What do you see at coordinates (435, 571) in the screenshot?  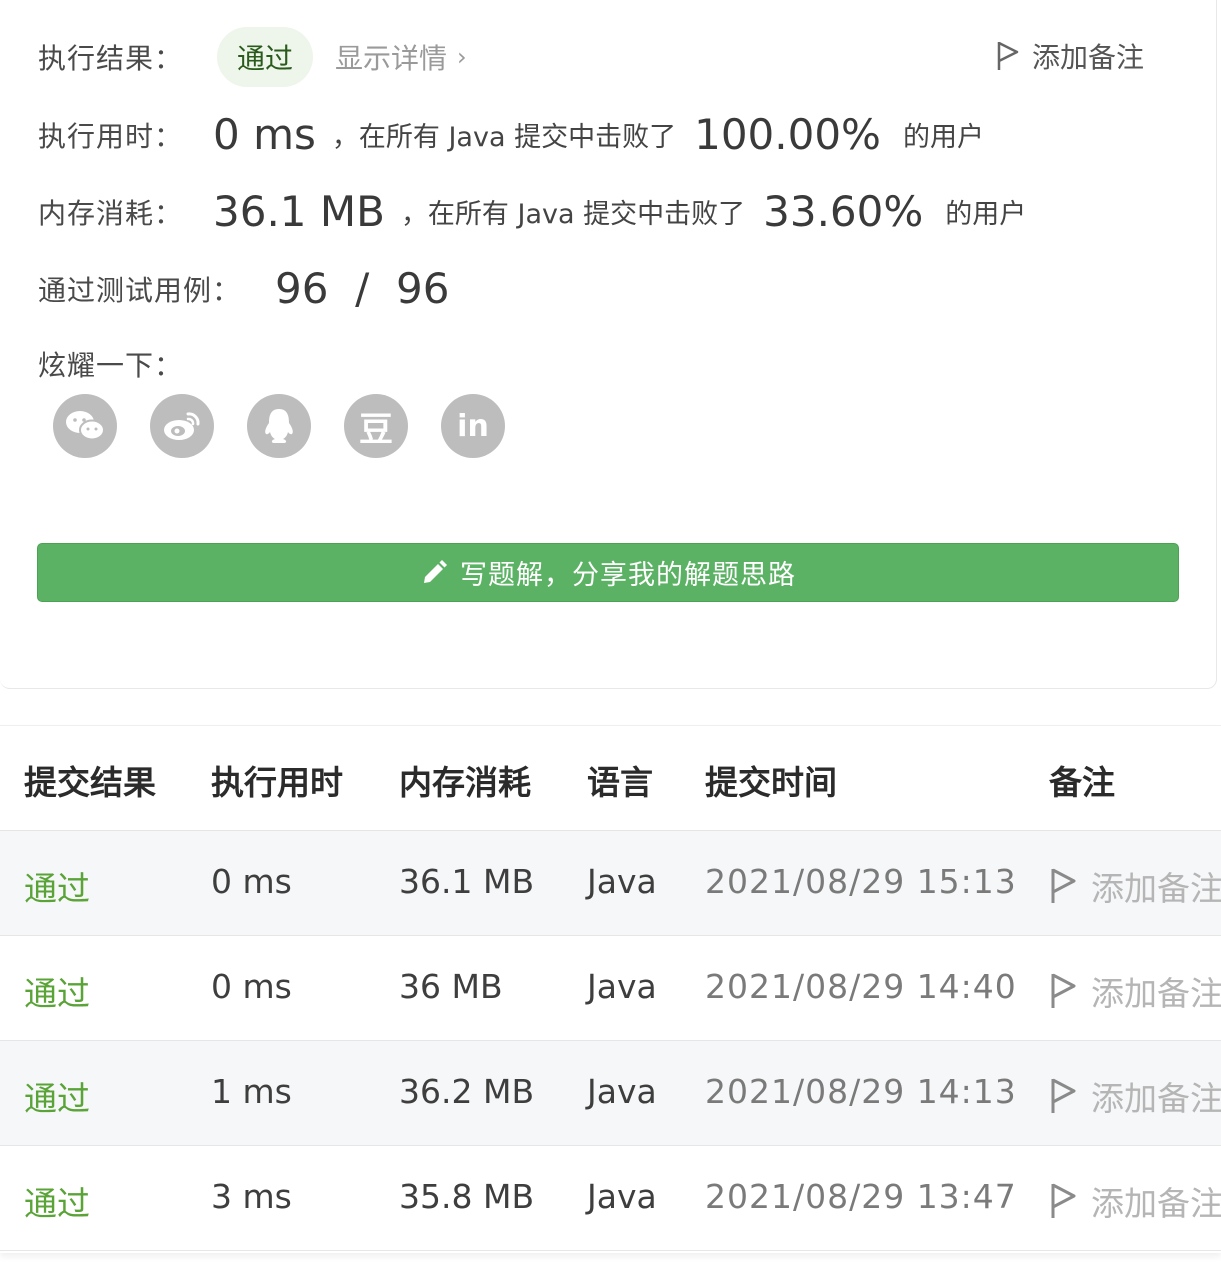 I see `pencil-icon` at bounding box center [435, 571].